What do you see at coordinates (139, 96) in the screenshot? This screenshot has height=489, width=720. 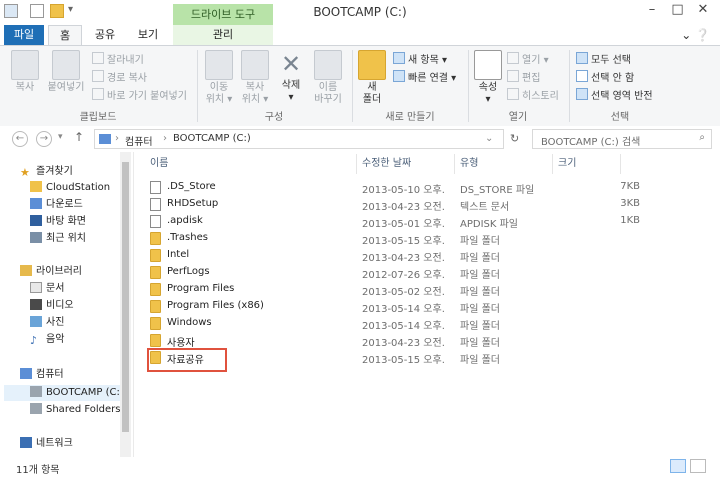 I see `paste-shortcut-button: 바로 가기 붙여넣기` at bounding box center [139, 96].